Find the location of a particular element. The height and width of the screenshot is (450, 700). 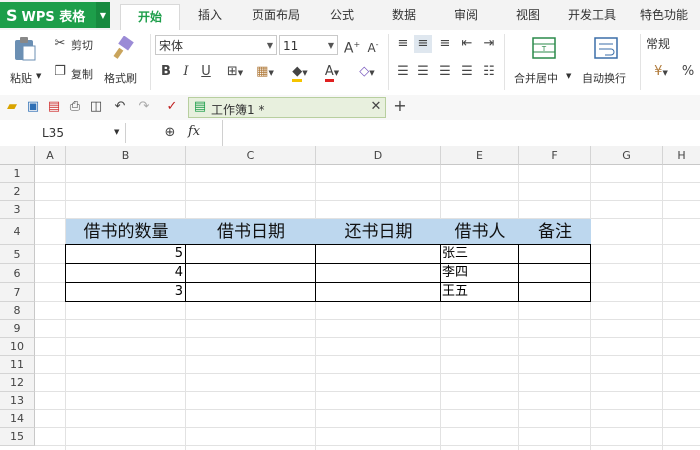

justify-icon: ☰ is located at coordinates (467, 72).